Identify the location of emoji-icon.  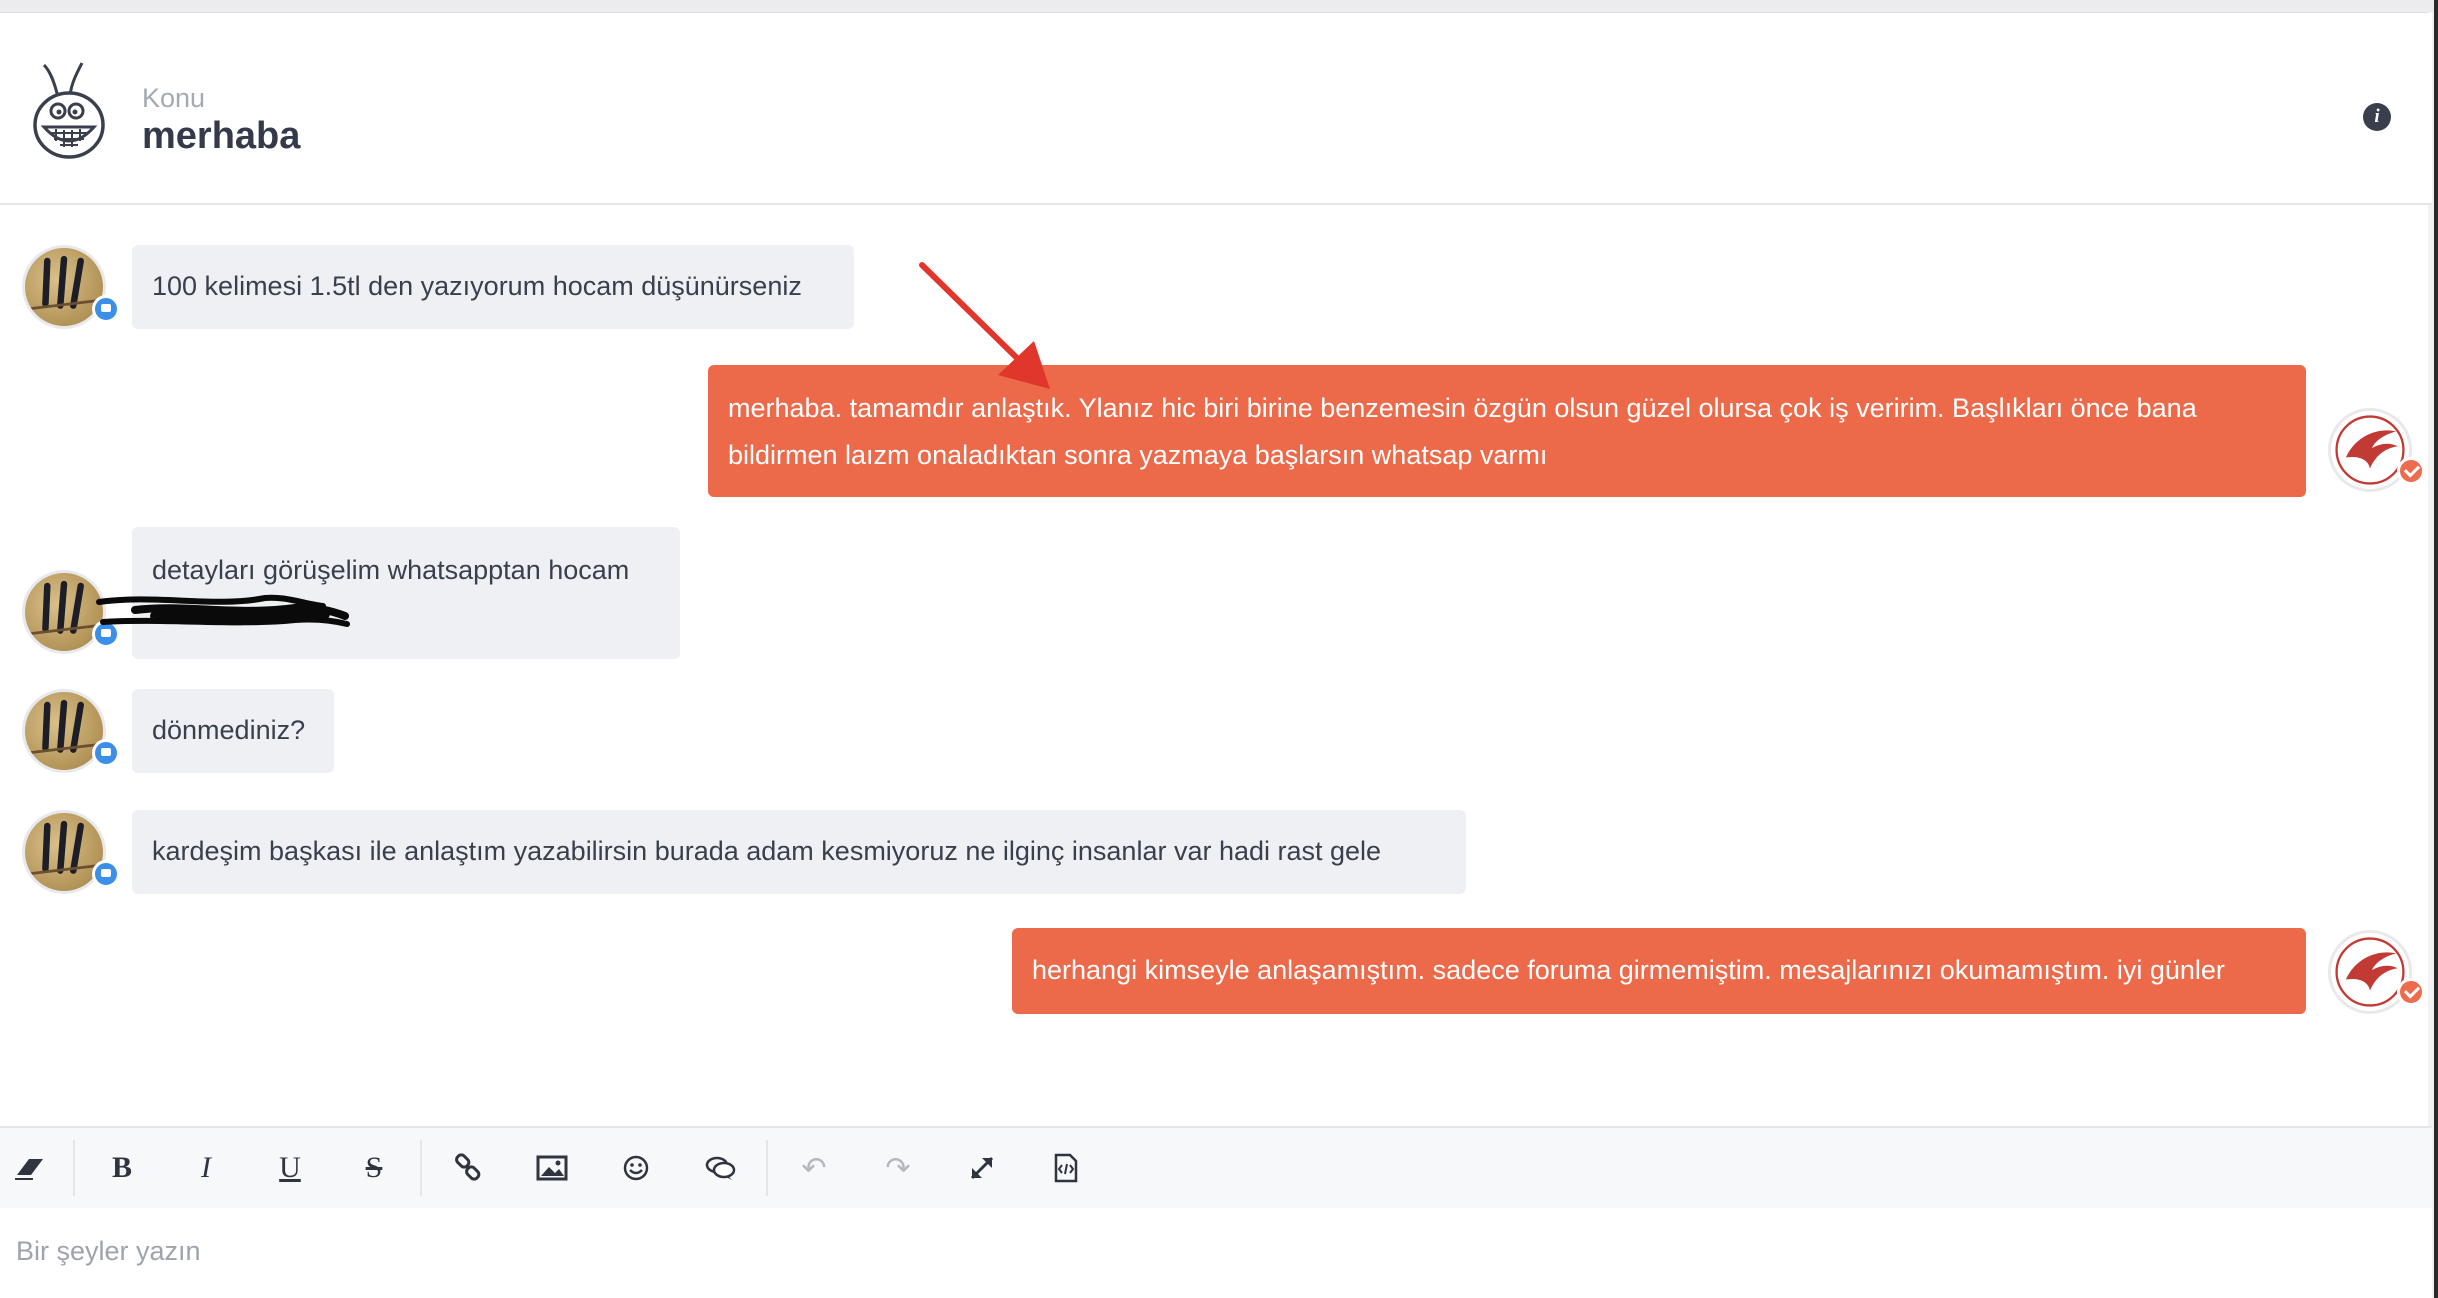
(636, 1168).